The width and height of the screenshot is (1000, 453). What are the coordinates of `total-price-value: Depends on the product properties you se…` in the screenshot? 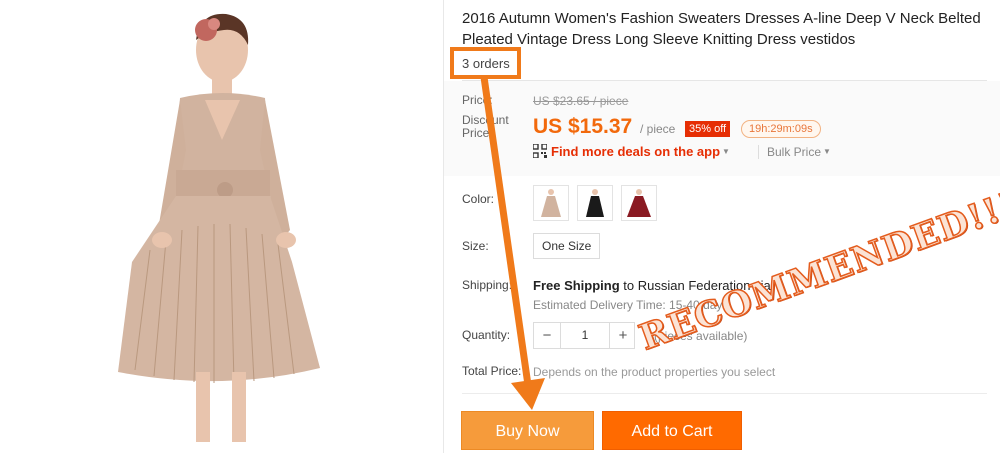 It's located at (654, 372).